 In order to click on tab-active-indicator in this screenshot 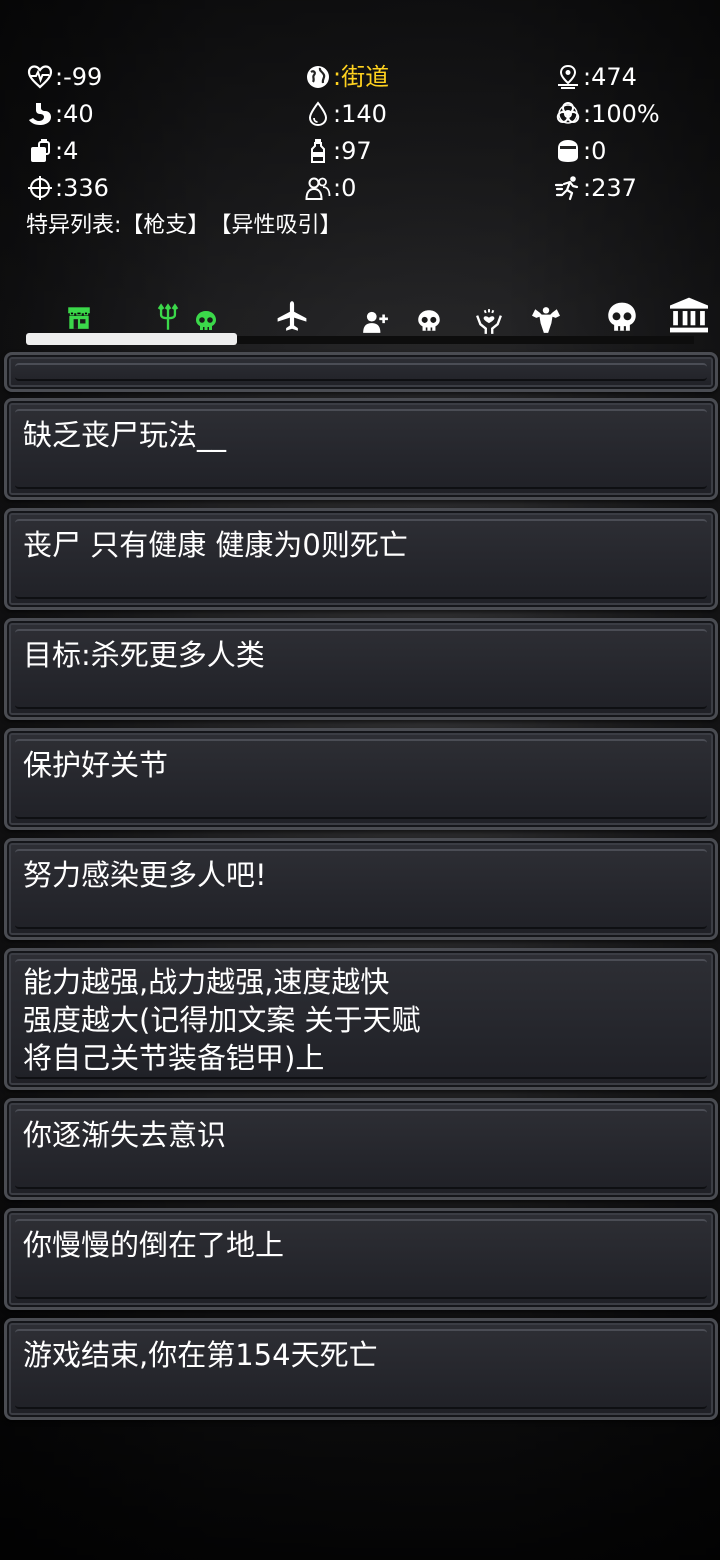, I will do `click(131, 339)`.